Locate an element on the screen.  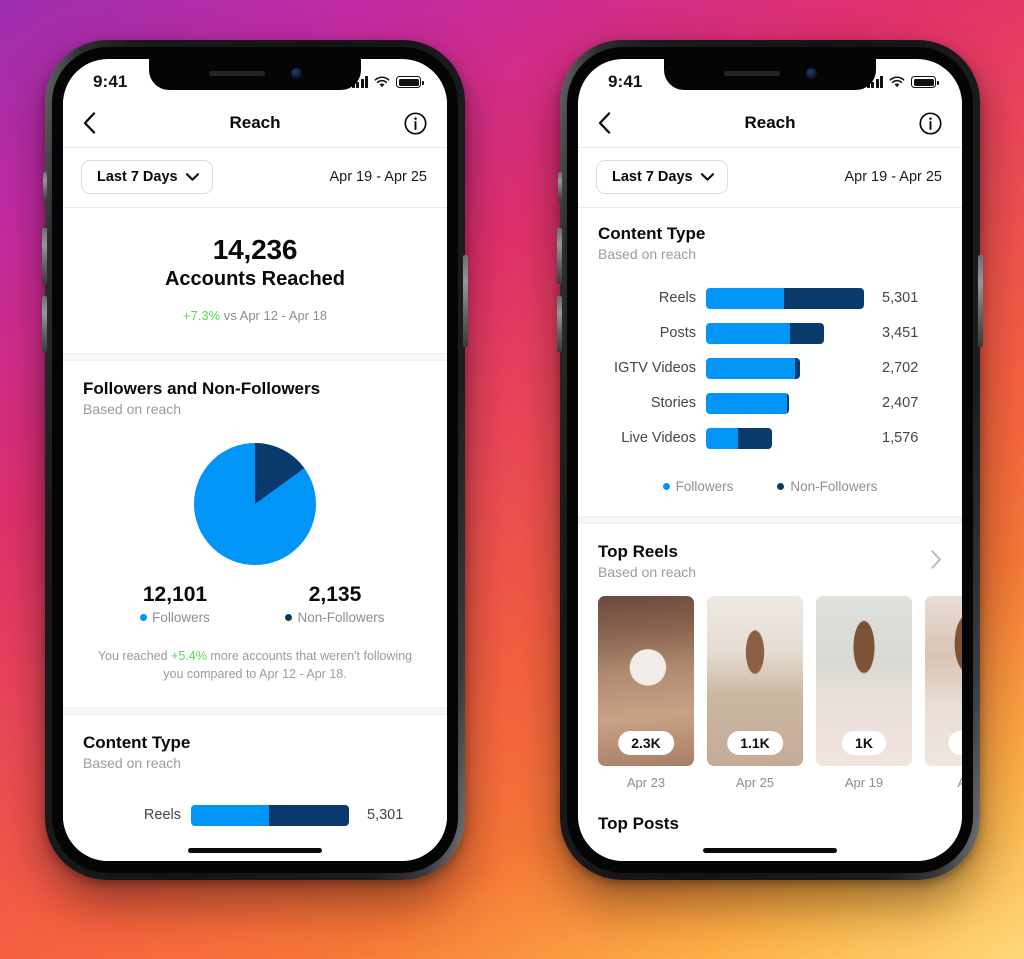
content-type-subtitle: Based on reach is located at coordinates (647, 254).